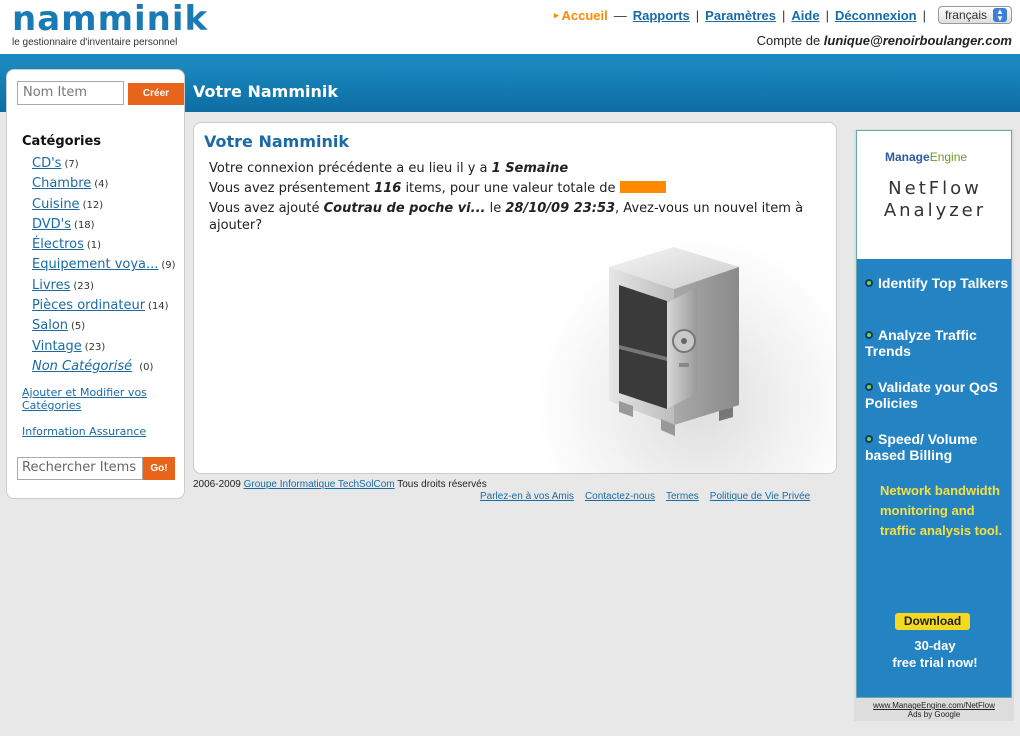  Describe the element at coordinates (876, 15) in the screenshot. I see `nav-deconnexion: Déconnexion` at that location.